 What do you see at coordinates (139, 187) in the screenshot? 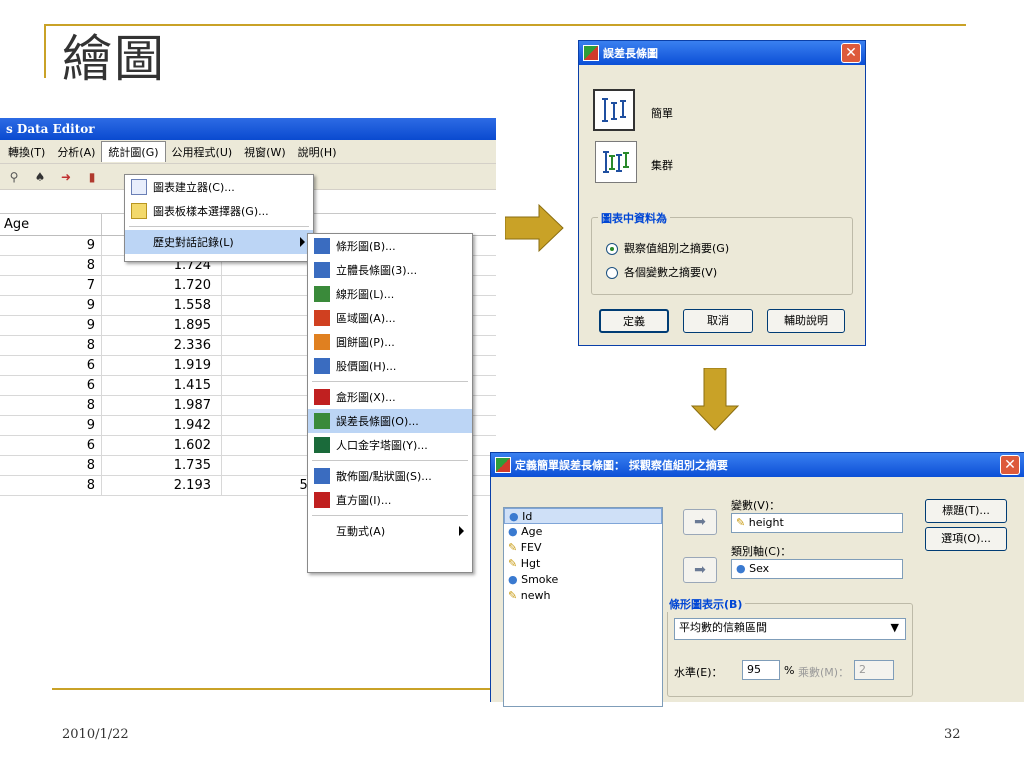
I see `chart-builder-icon` at bounding box center [139, 187].